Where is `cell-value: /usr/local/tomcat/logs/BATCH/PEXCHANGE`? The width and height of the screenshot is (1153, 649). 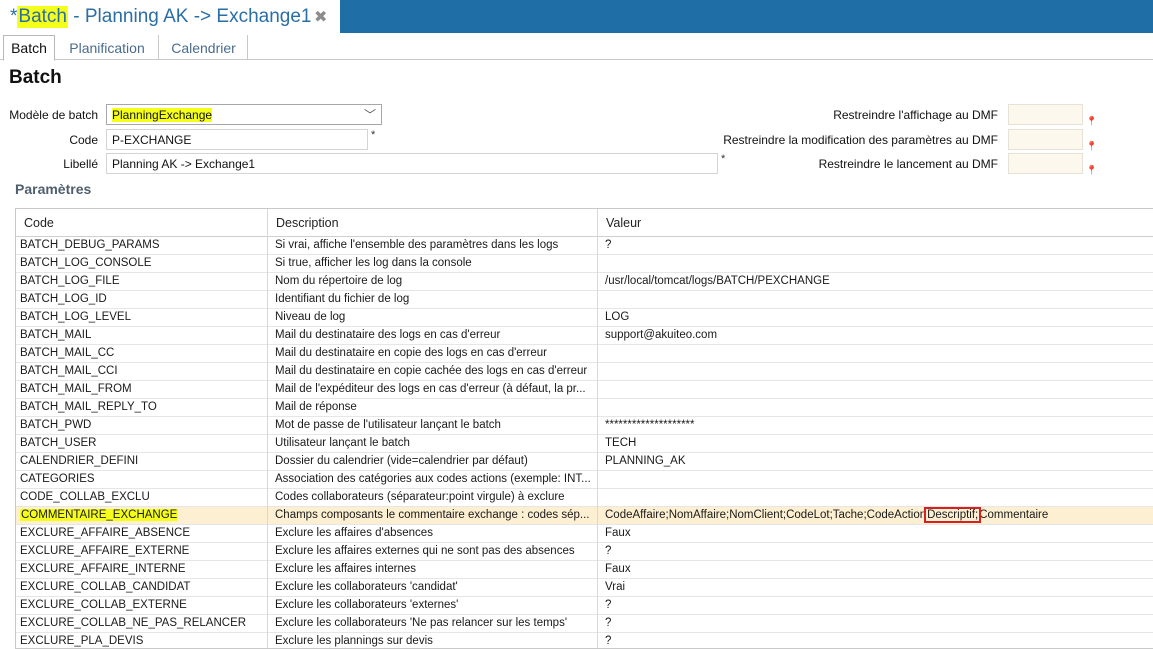 cell-value: /usr/local/tomcat/logs/BATCH/PEXCHANGE is located at coordinates (875, 282).